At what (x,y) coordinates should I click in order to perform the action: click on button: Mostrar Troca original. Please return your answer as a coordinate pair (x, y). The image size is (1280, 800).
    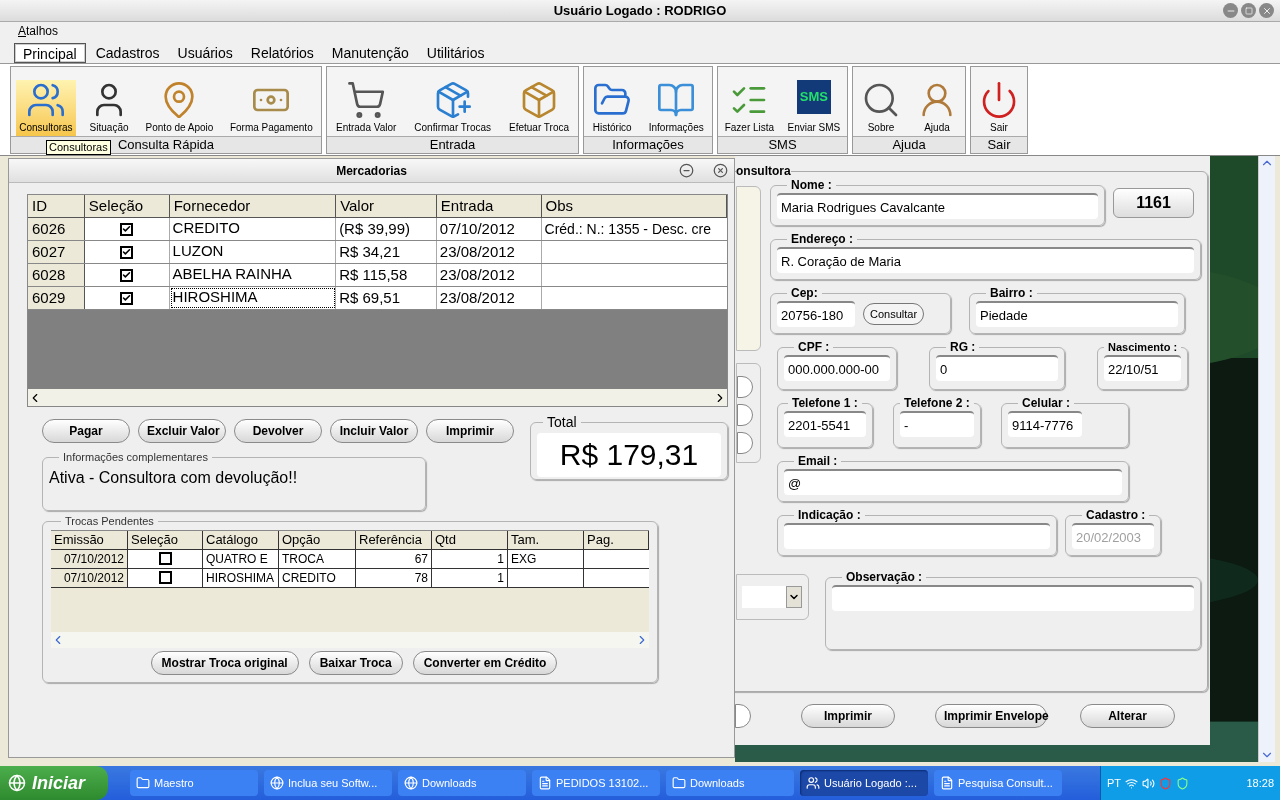
    Looking at the image, I should click on (224, 662).